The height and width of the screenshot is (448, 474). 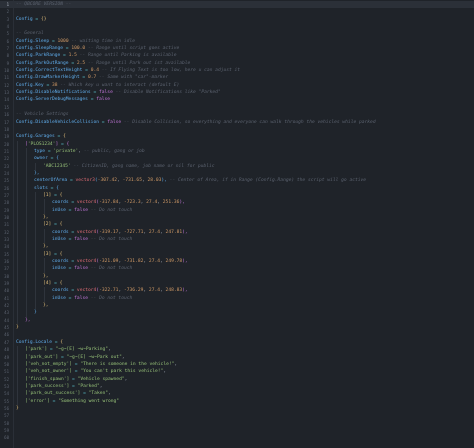 I want to click on code-token: ['park_out'], so click(x=42, y=357).